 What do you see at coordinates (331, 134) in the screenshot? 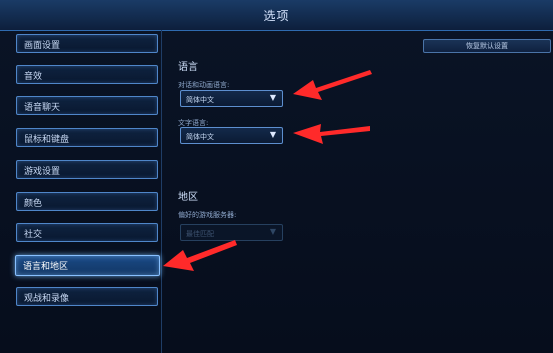
I see `arrow-annotation-text` at bounding box center [331, 134].